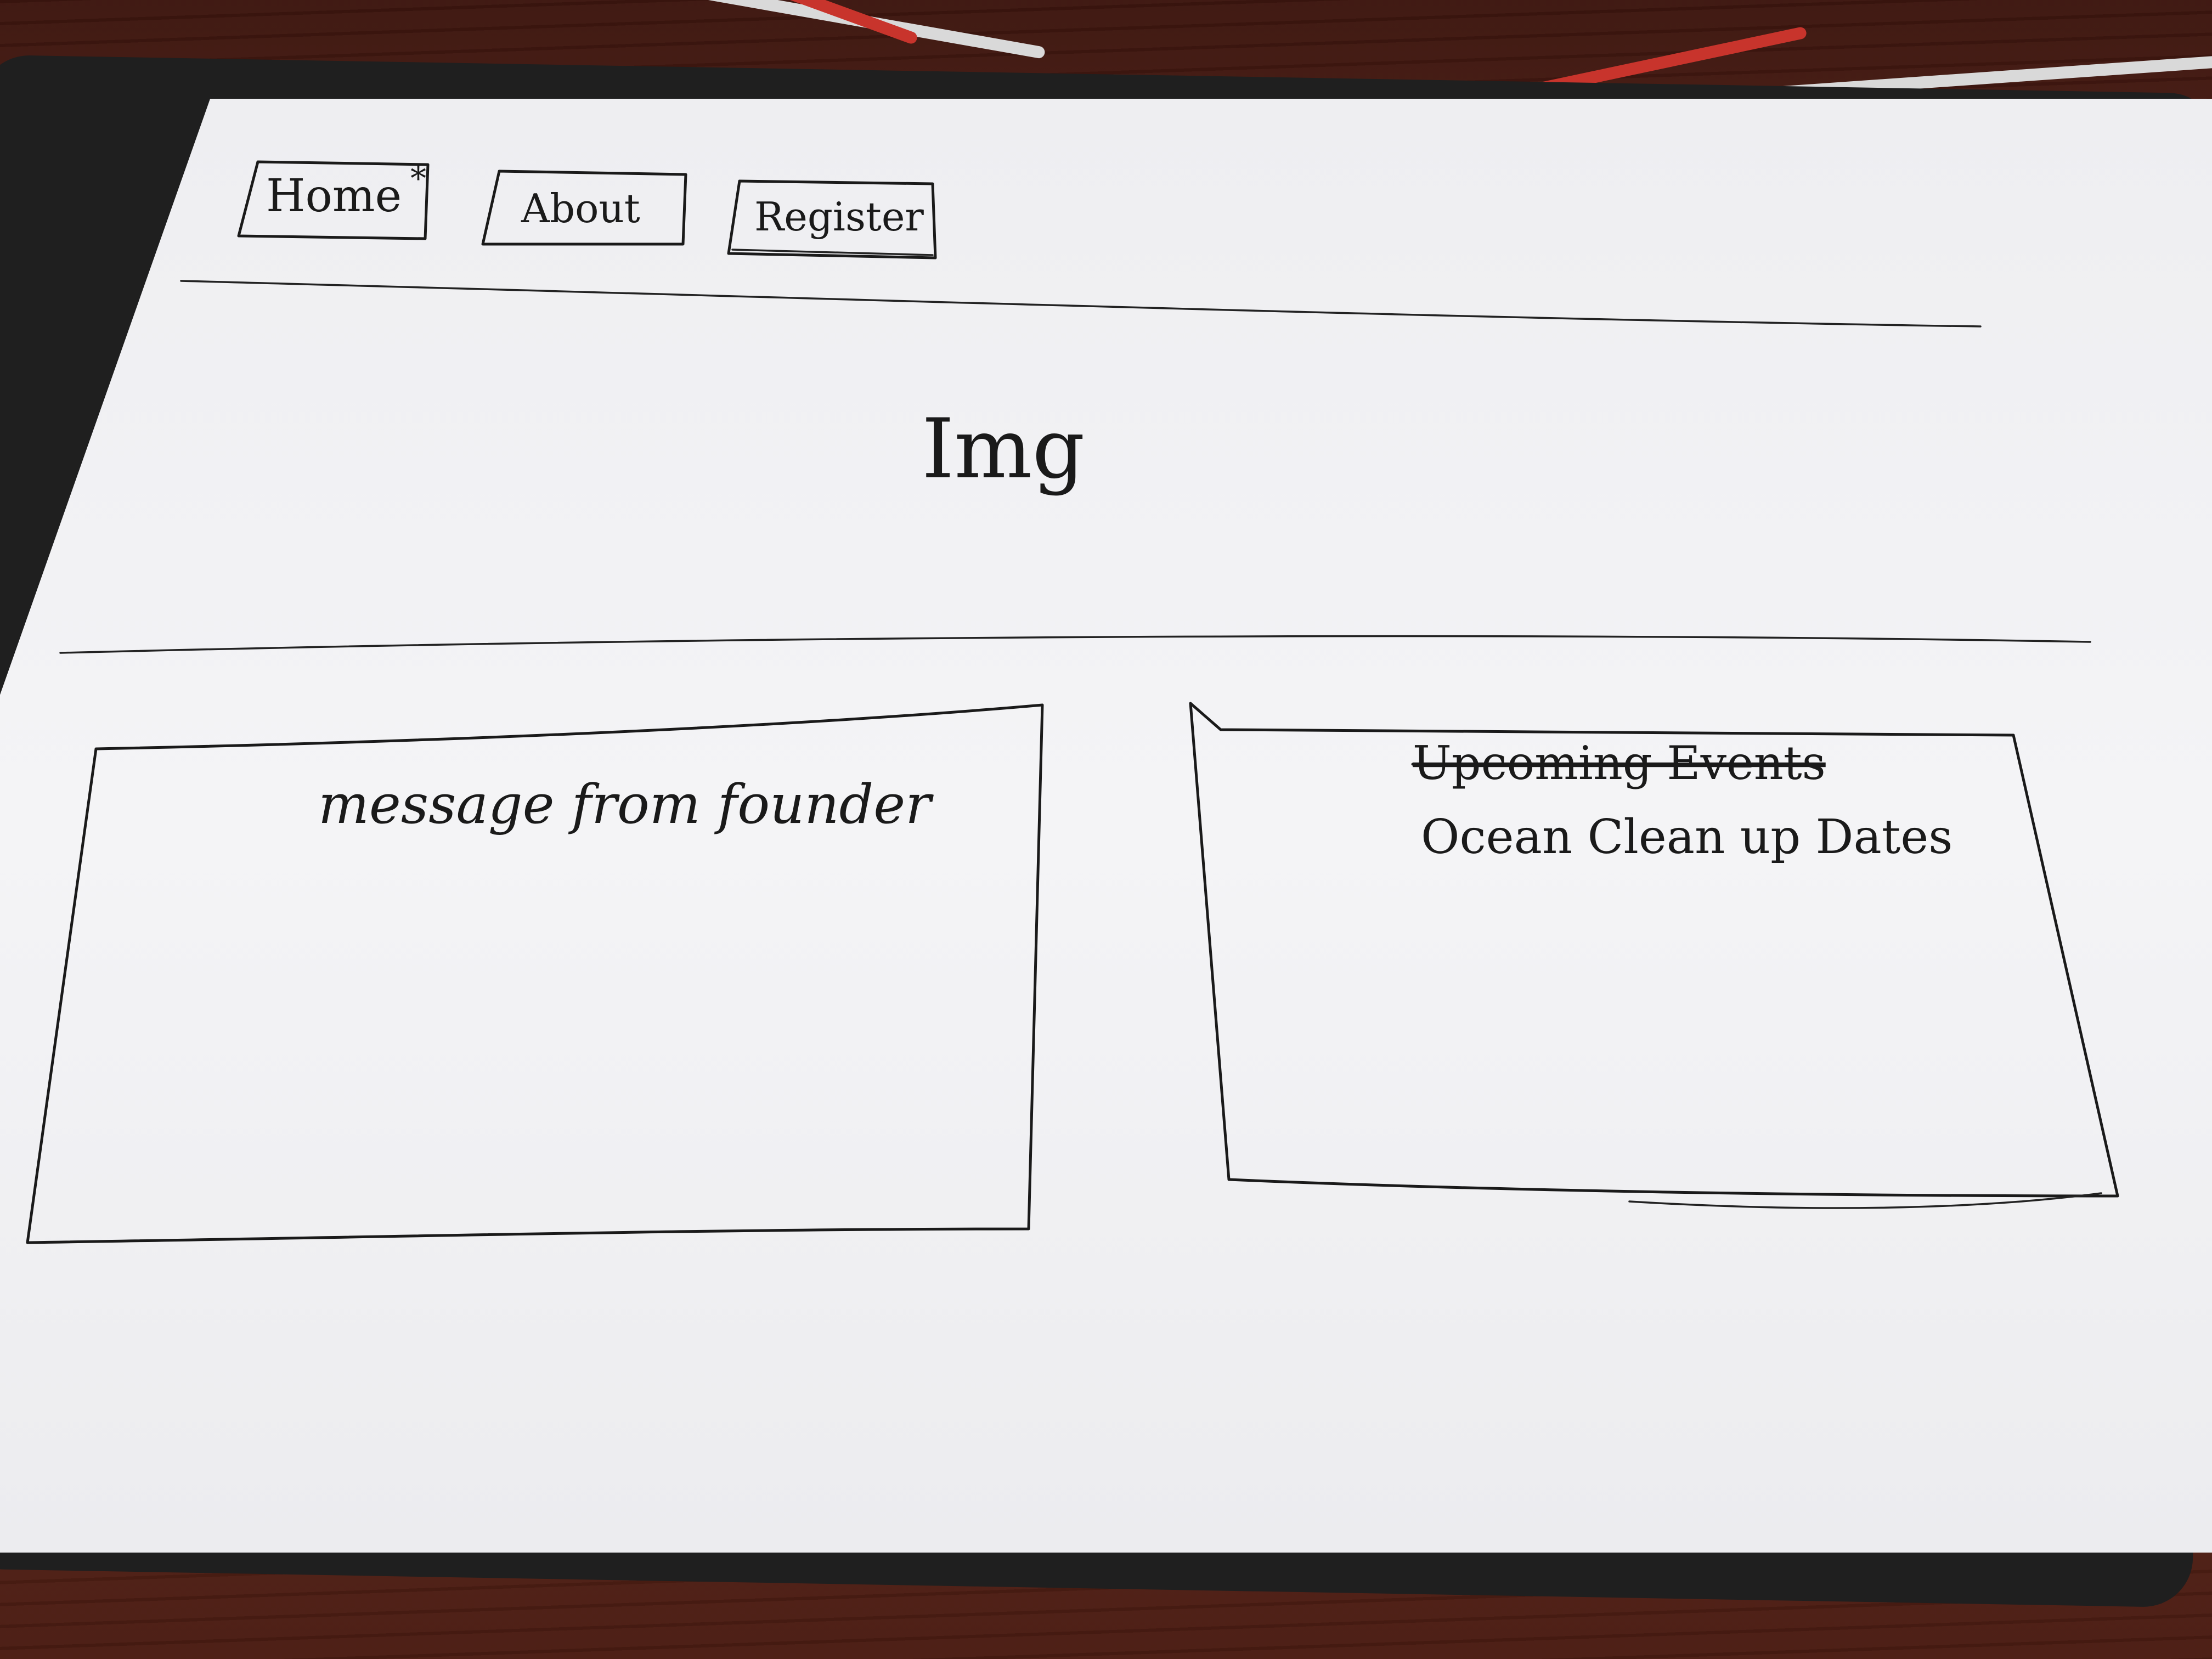 This screenshot has width=2212, height=1659. What do you see at coordinates (1687, 837) in the screenshot?
I see `events-item-ocean-cleanup: Ocean Clean up Dates` at bounding box center [1687, 837].